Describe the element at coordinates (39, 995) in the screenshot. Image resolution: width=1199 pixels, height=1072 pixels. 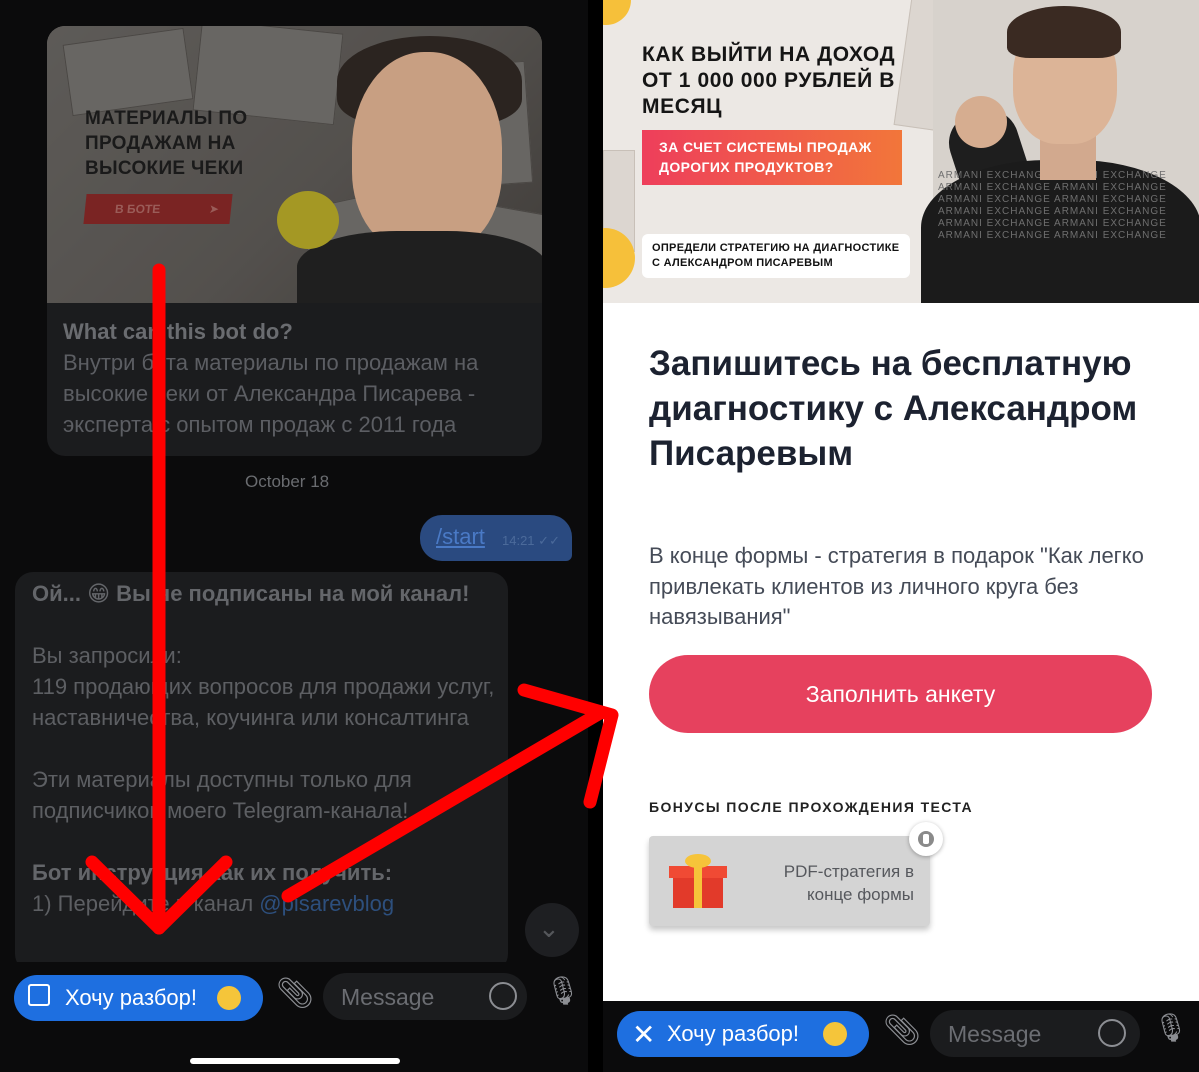
I see `keyboard-icon` at that location.